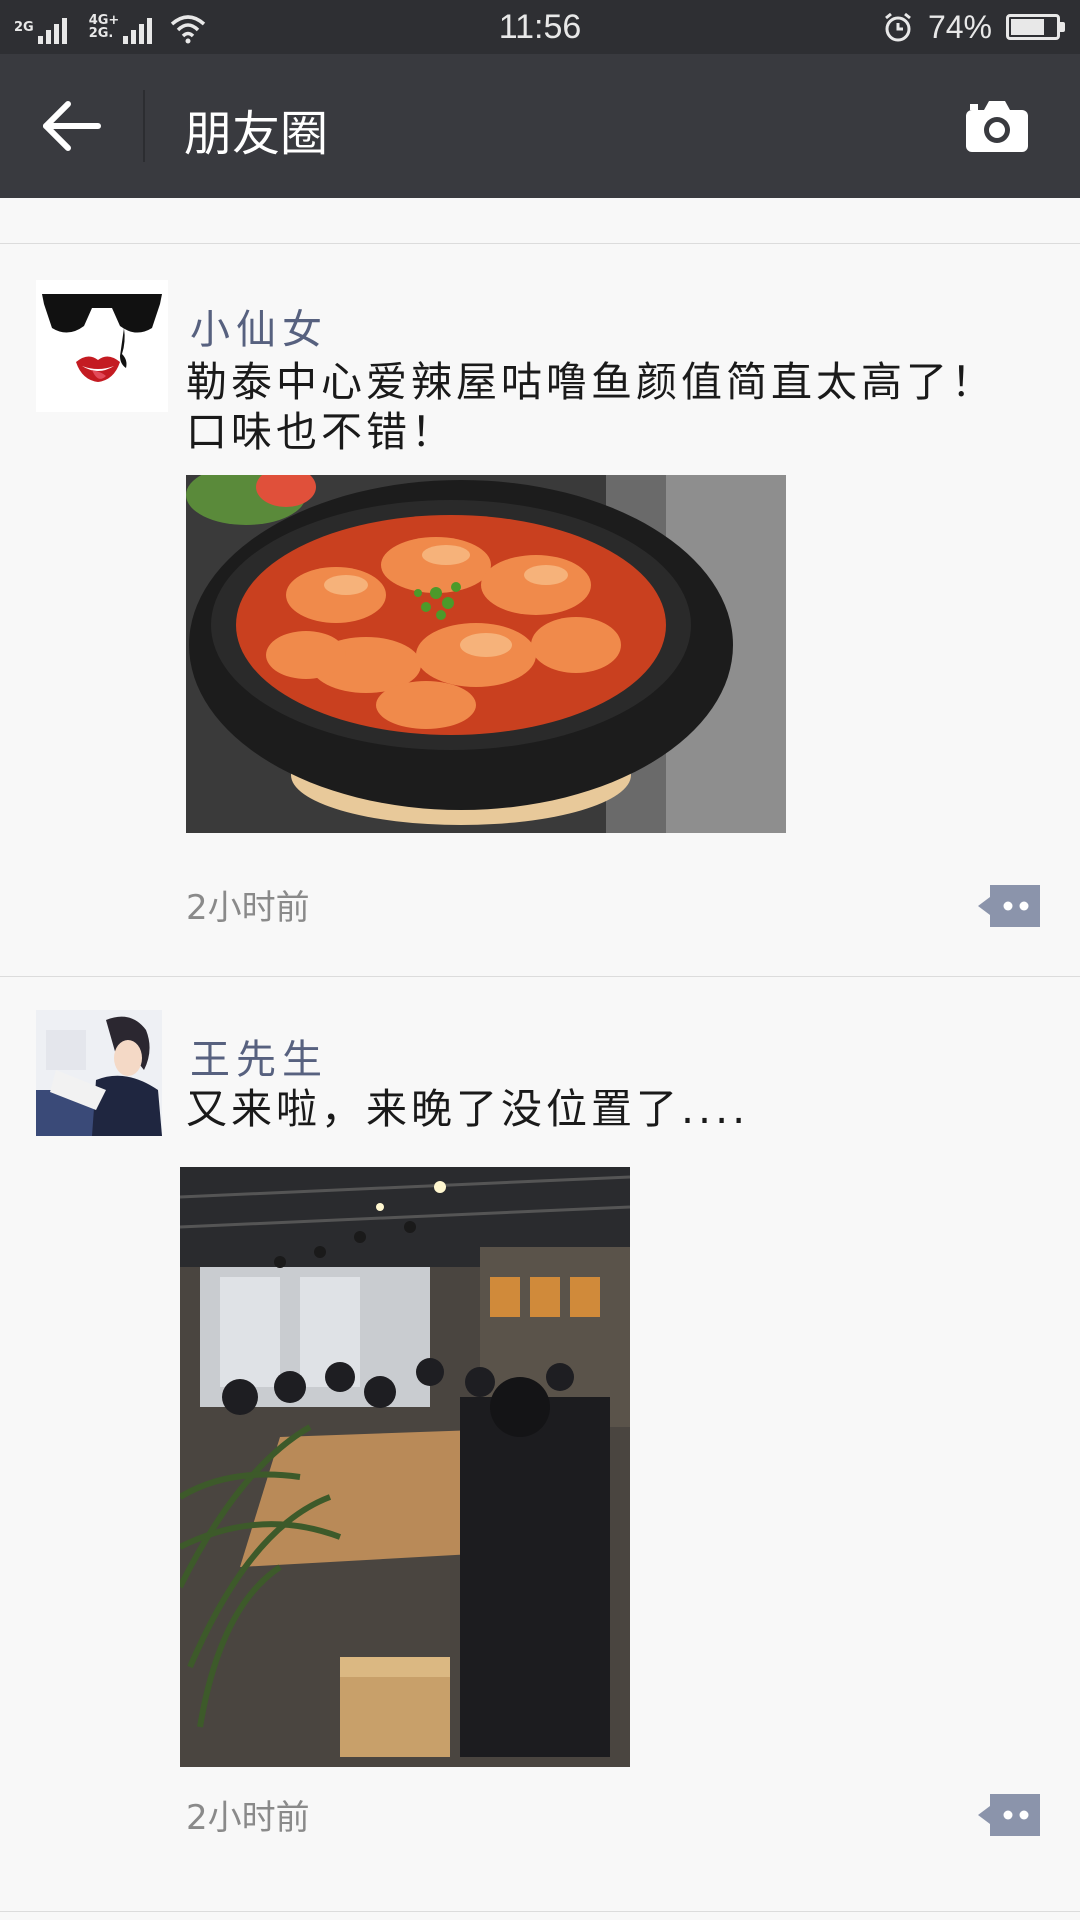  I want to click on nav-bar: 朋友圈, so click(540, 126).